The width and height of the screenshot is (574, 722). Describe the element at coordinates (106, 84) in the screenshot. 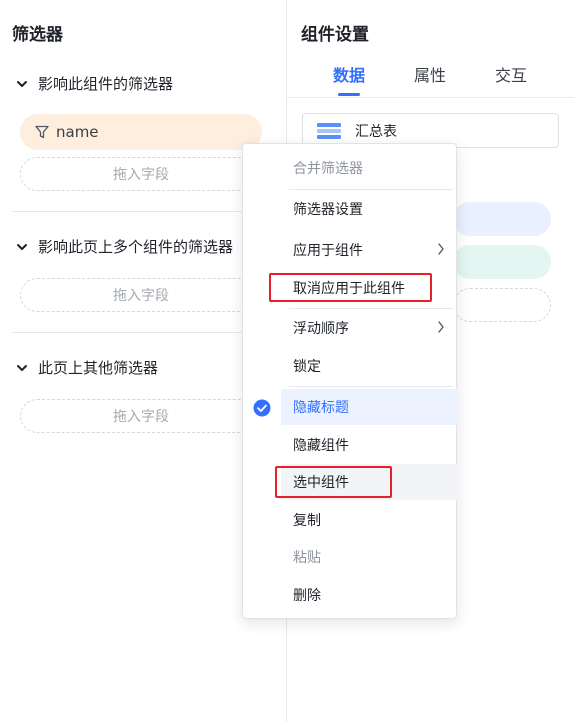

I see `section-label: 影响此组件的筛选器` at that location.